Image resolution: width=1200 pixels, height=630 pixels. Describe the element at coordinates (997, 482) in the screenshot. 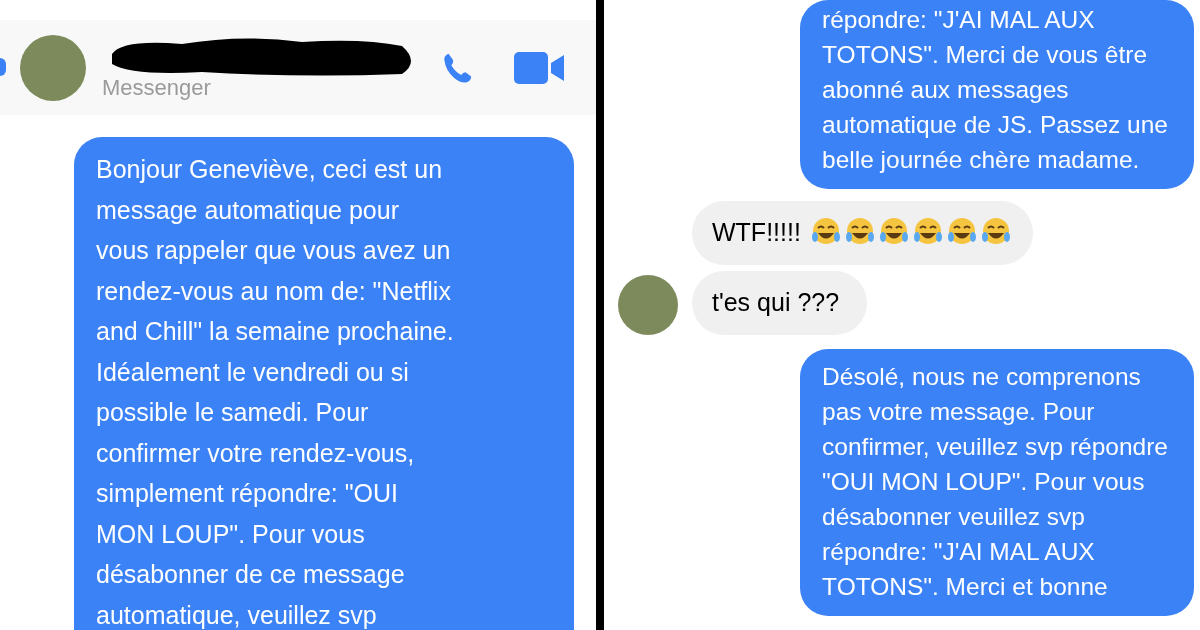

I see `message-bubble: Désolé, nous ne comprenons pas votre message. Pour confirmer, veuillez svp répondre "OUI MON LOUP". Pour vous désabonner veuillez svp répondre: "J'AI MAL AUX TOTONS". Merci et bonne` at that location.